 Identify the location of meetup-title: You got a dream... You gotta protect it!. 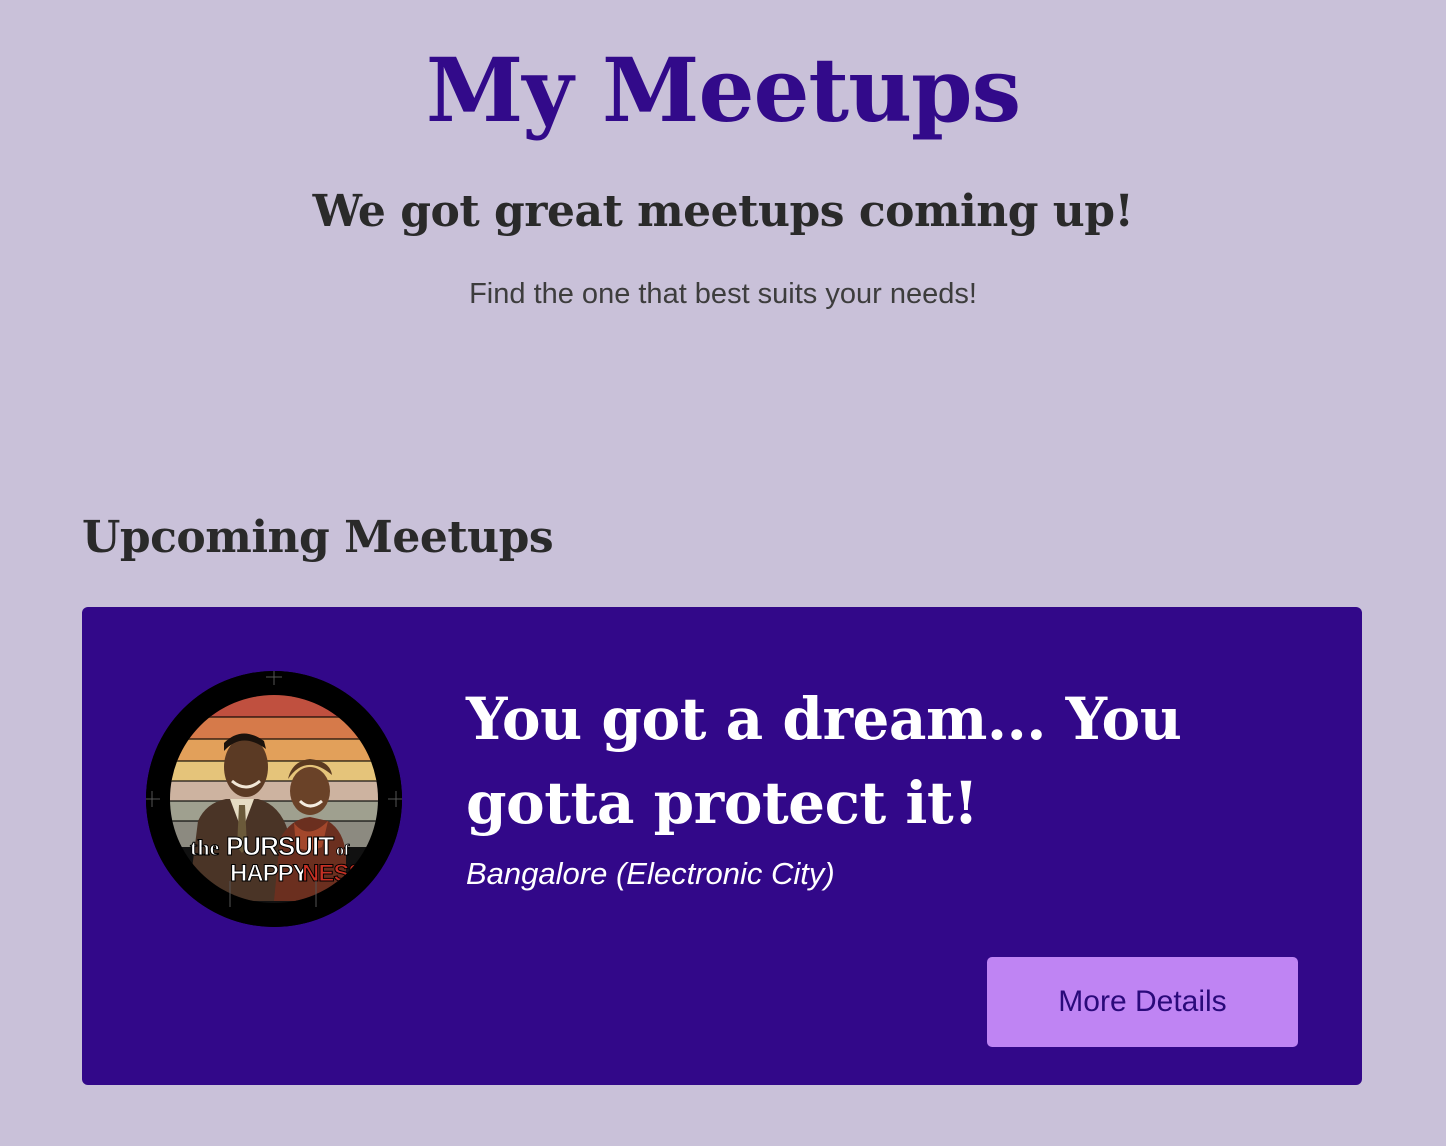
(824, 761).